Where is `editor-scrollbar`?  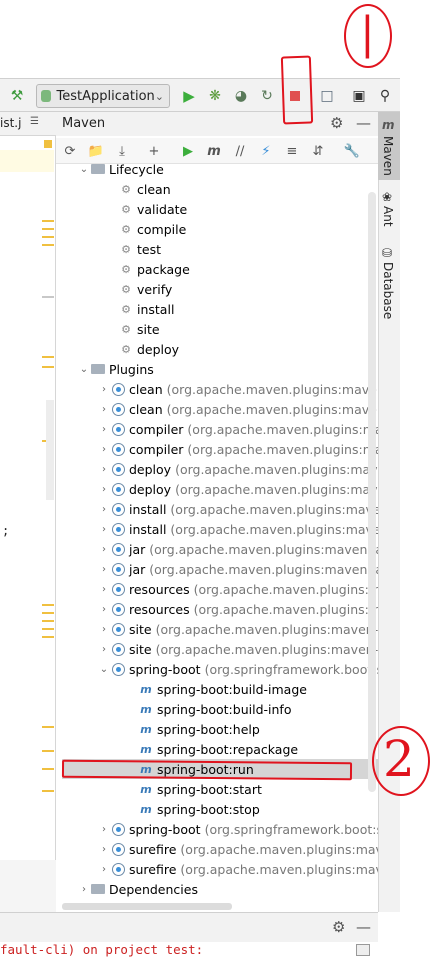
editor-scrollbar is located at coordinates (50, 450).